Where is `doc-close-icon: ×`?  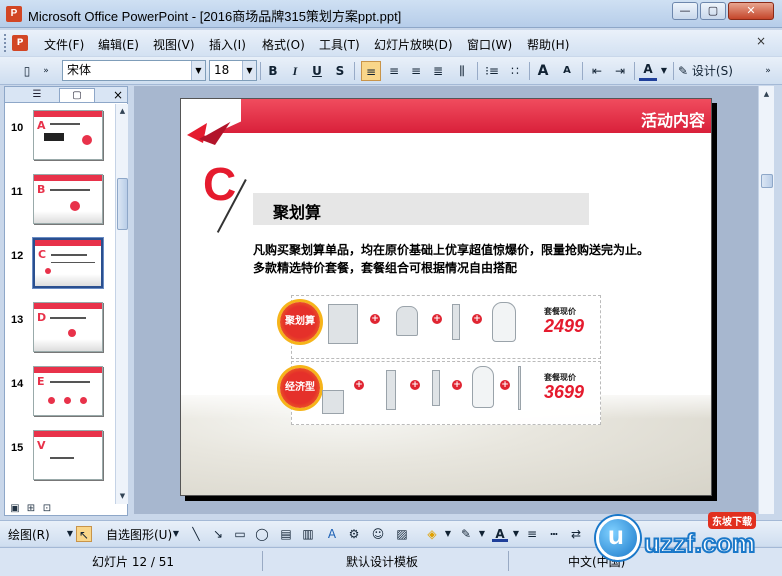 doc-close-icon: × is located at coordinates (761, 41).